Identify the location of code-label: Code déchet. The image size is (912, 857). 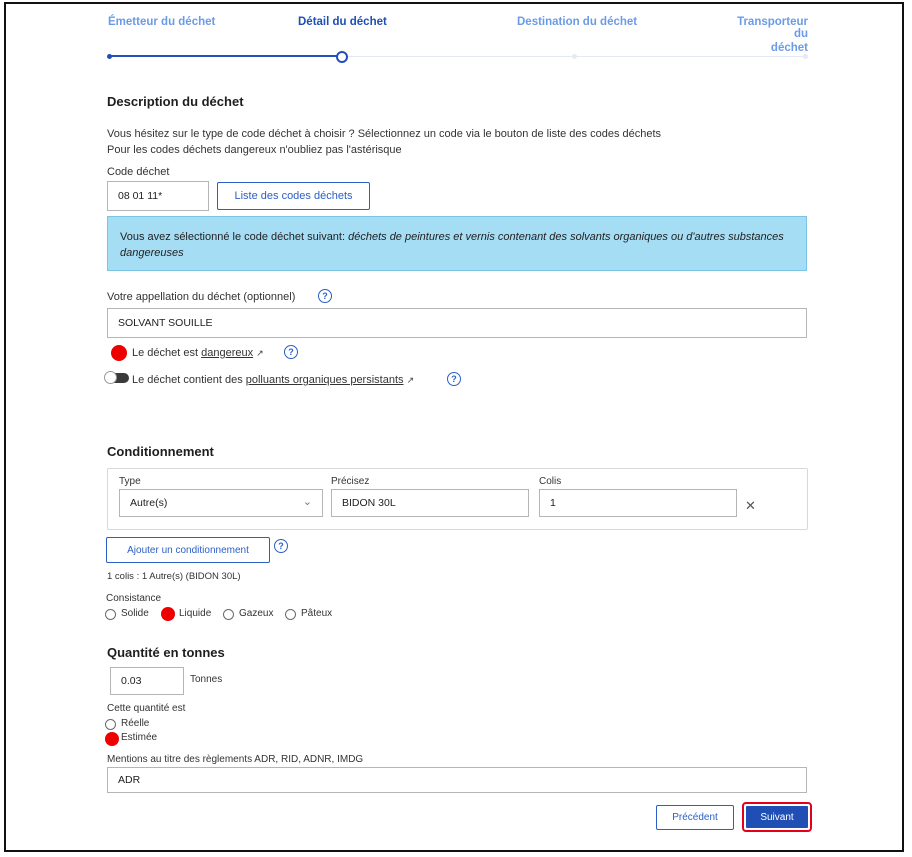
(138, 172).